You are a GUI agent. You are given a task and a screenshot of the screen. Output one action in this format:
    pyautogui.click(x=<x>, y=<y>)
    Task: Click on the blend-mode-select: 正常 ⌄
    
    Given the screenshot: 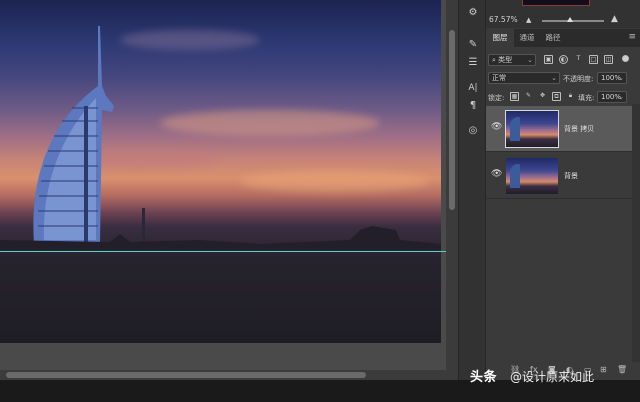 What is the action you would take?
    pyautogui.click(x=524, y=78)
    